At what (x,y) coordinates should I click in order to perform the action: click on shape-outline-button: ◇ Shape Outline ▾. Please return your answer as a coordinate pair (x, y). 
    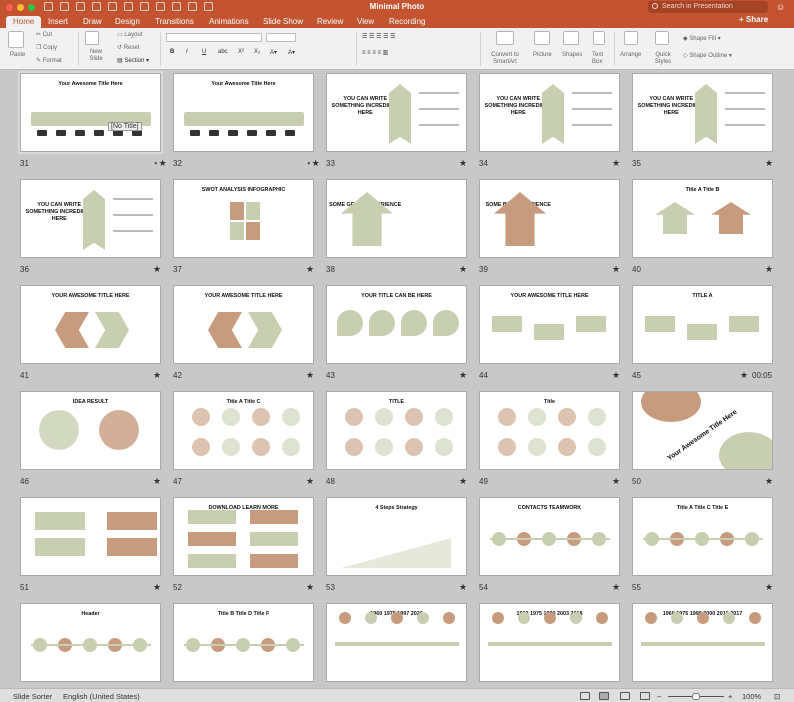
    Looking at the image, I should click on (707, 55).